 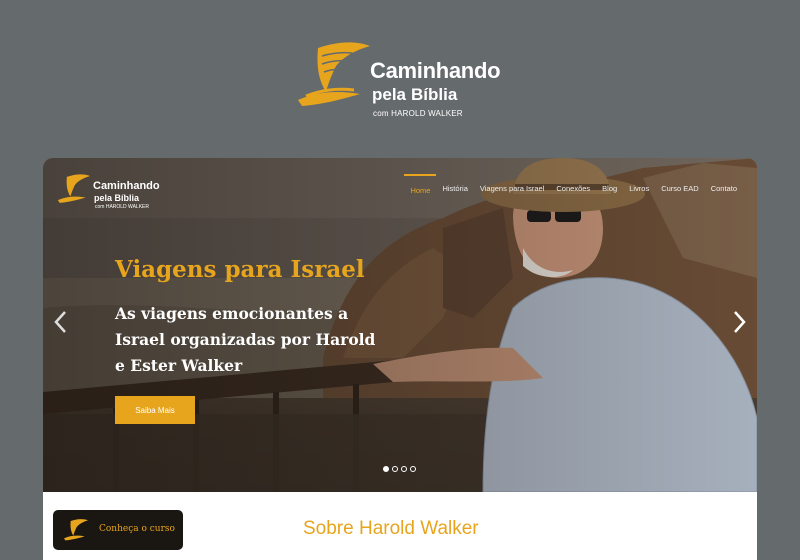 I want to click on hero-title: Viagens para Israel, so click(x=240, y=269).